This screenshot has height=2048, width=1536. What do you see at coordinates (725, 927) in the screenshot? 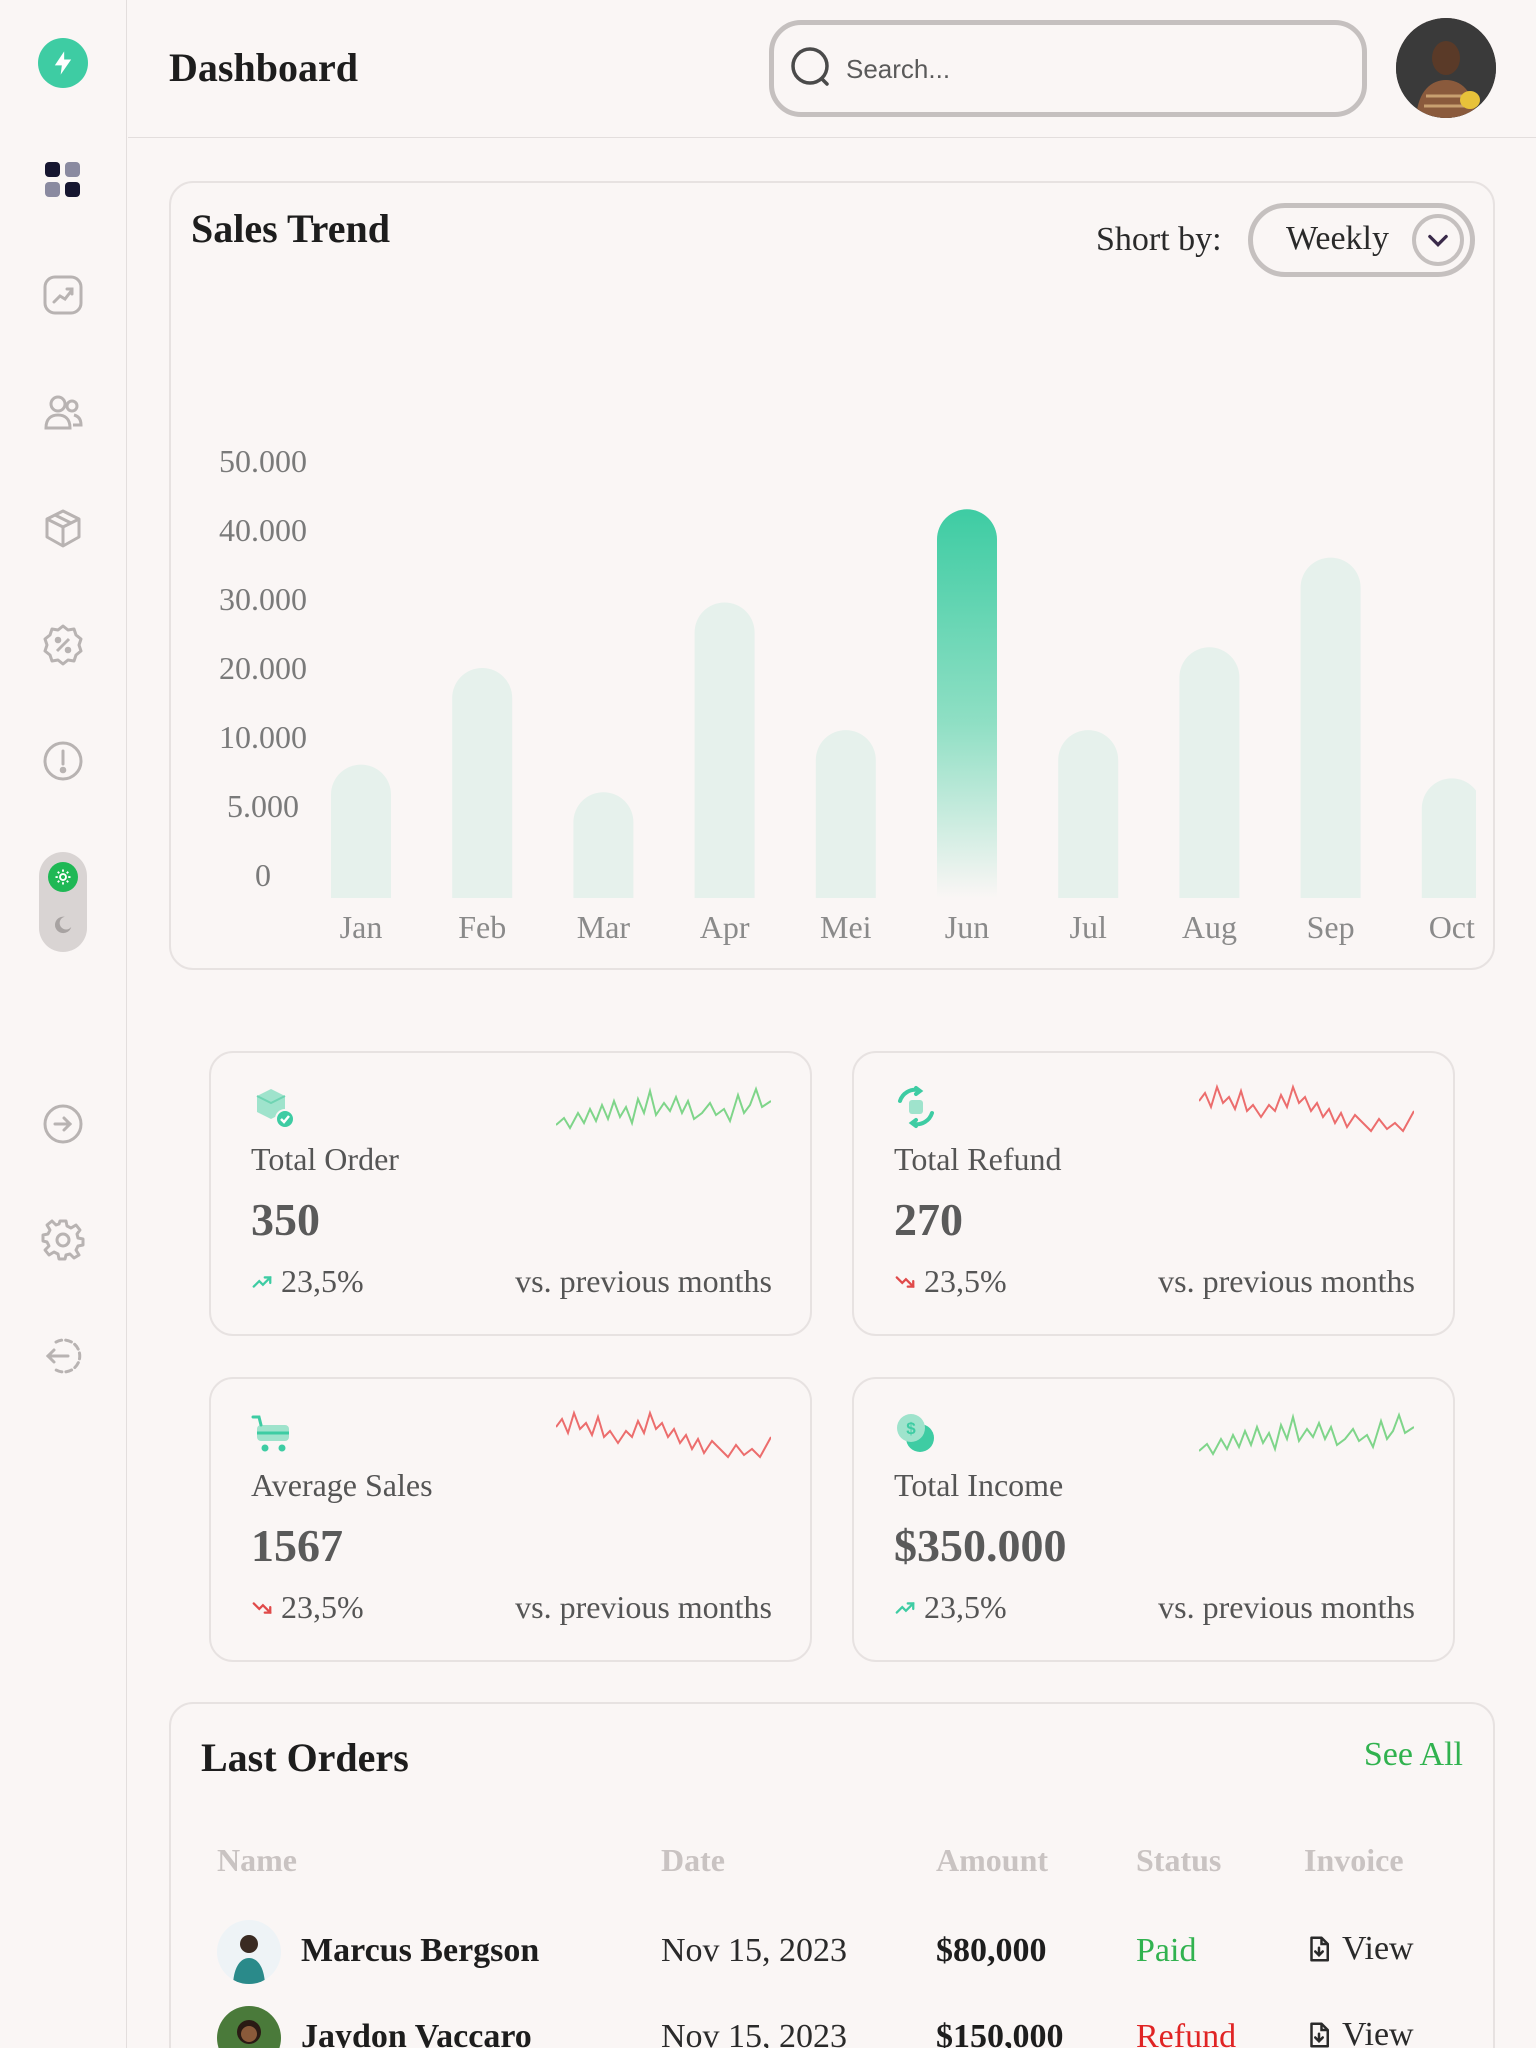
I see `x-tick-label: Apr` at bounding box center [725, 927].